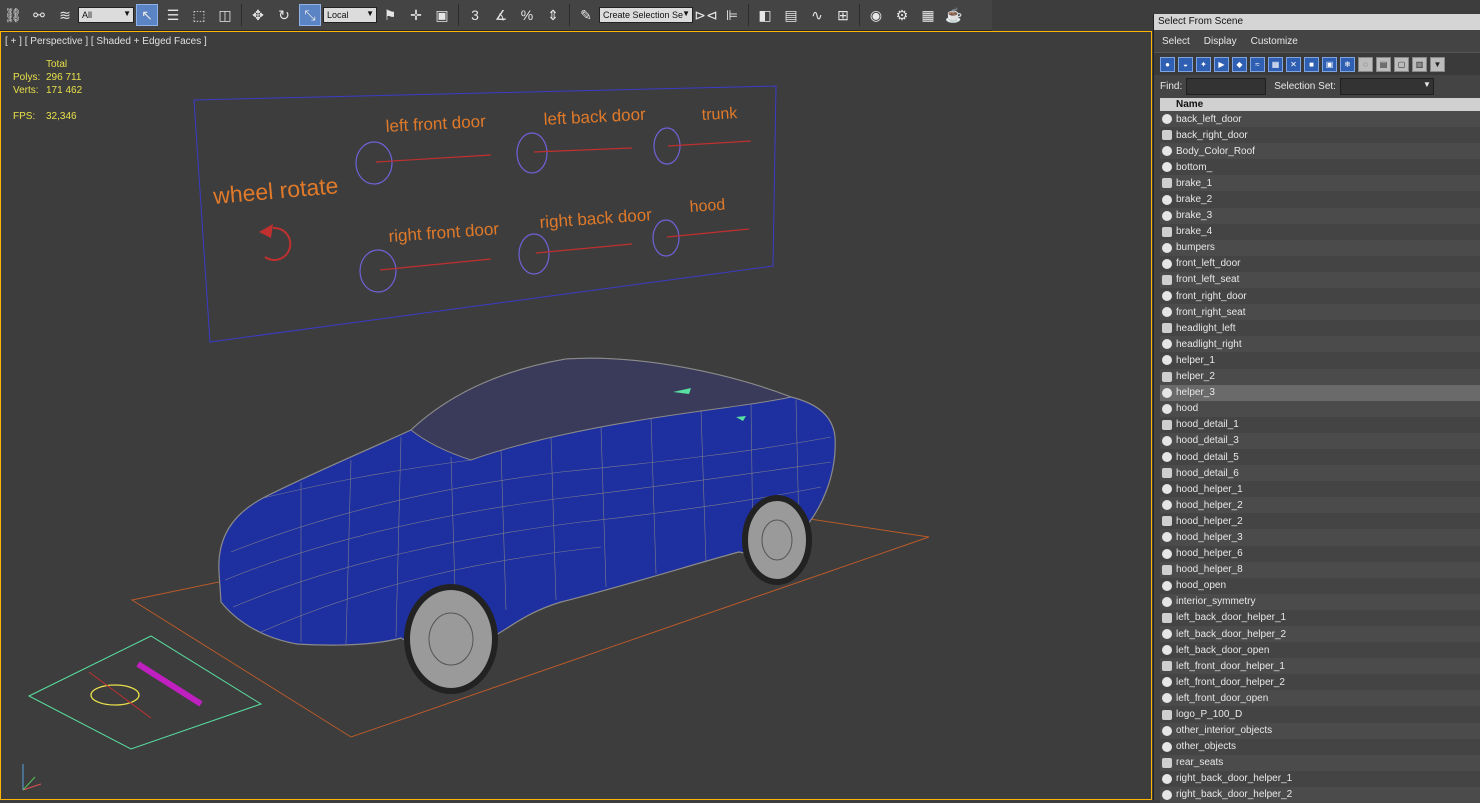  What do you see at coordinates (1329, 64) in the screenshot?
I see `display-containers-icon: ▣` at bounding box center [1329, 64].